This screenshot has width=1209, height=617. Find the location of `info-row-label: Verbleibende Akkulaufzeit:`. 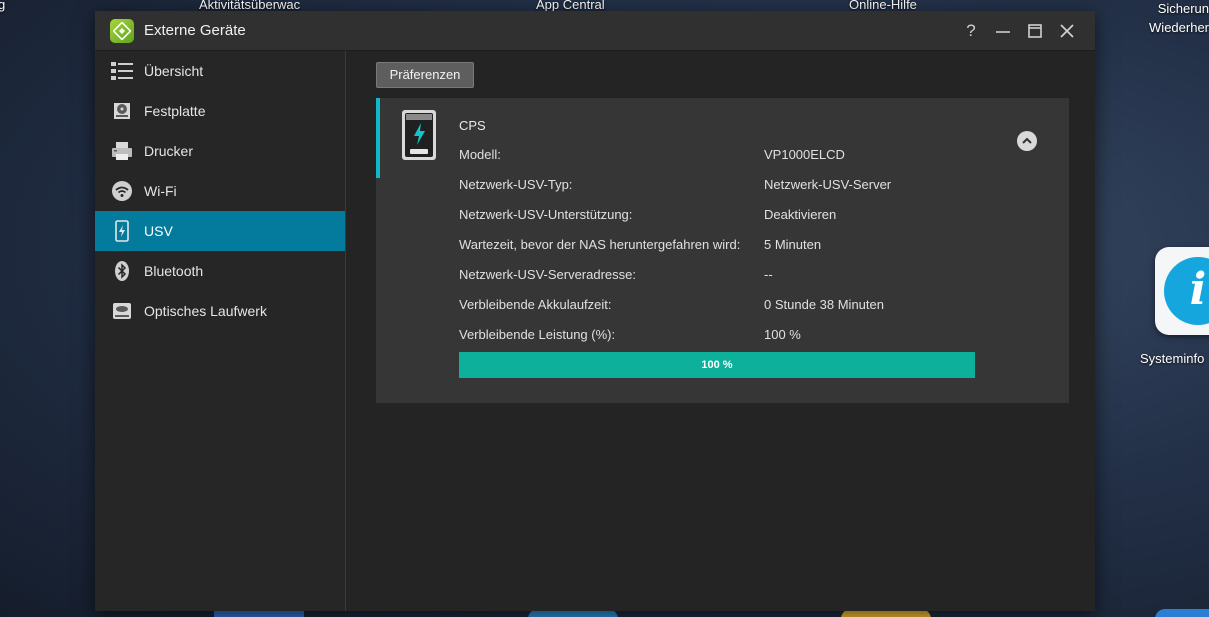

info-row-label: Verbleibende Akkulaufzeit: is located at coordinates (535, 304).